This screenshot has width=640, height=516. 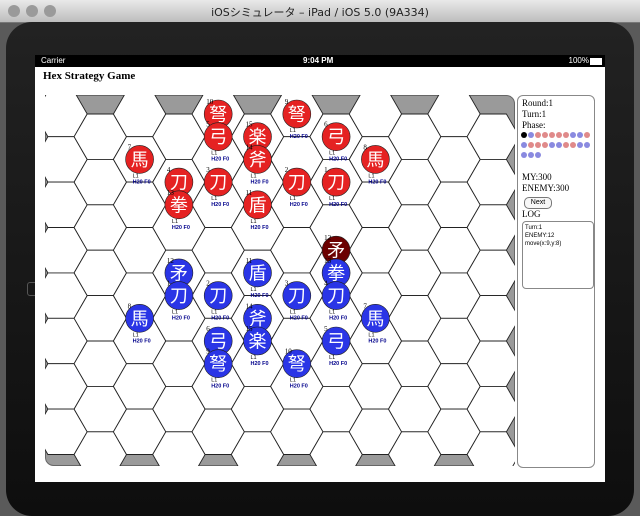 I want to click on my-score: MY:300, so click(x=537, y=177).